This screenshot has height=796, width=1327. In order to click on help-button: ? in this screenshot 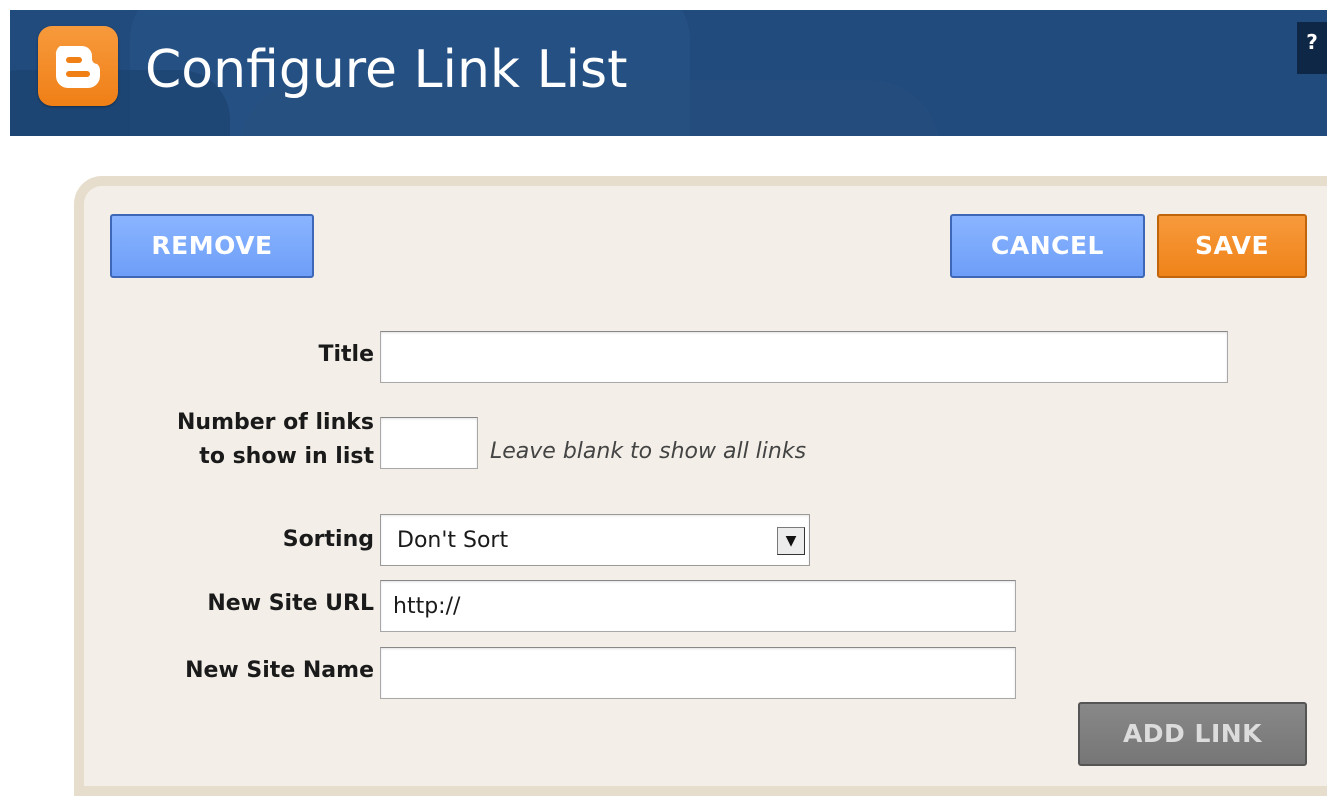, I will do `click(1312, 48)`.